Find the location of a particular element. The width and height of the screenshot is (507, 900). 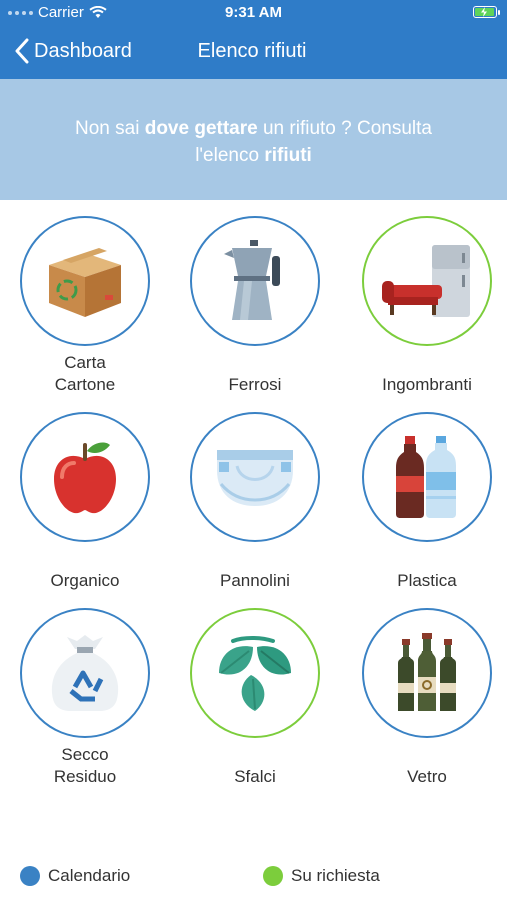

glass-bottles-icon is located at coordinates (427, 672).